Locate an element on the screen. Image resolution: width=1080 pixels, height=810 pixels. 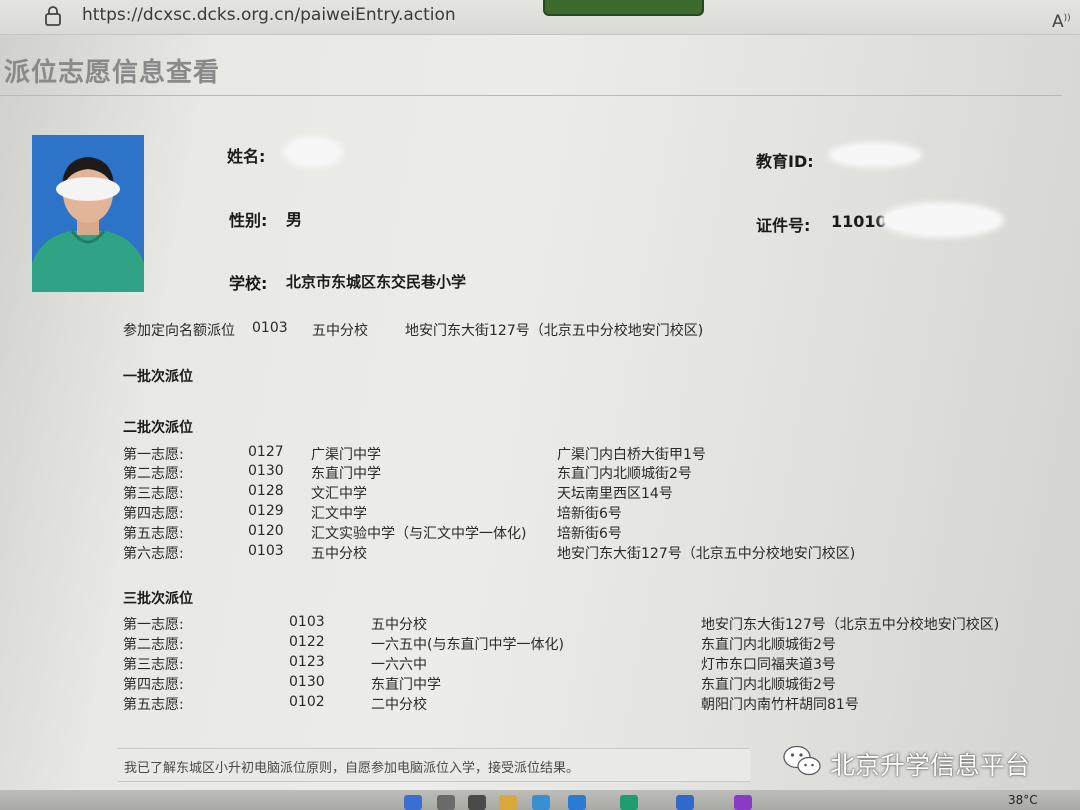
directed-address: 地安门东大街127号（北京五中分校地安门校区) is located at coordinates (554, 331).